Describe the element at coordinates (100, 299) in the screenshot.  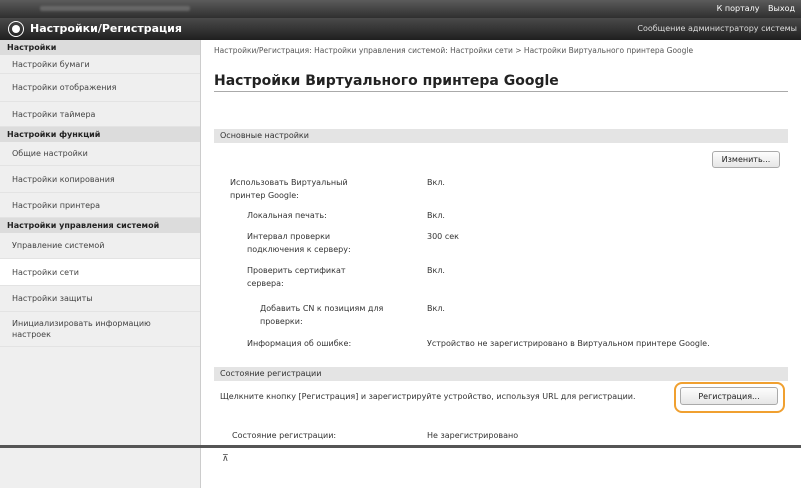
I see `sidebar-item-security: Настройки защиты` at that location.